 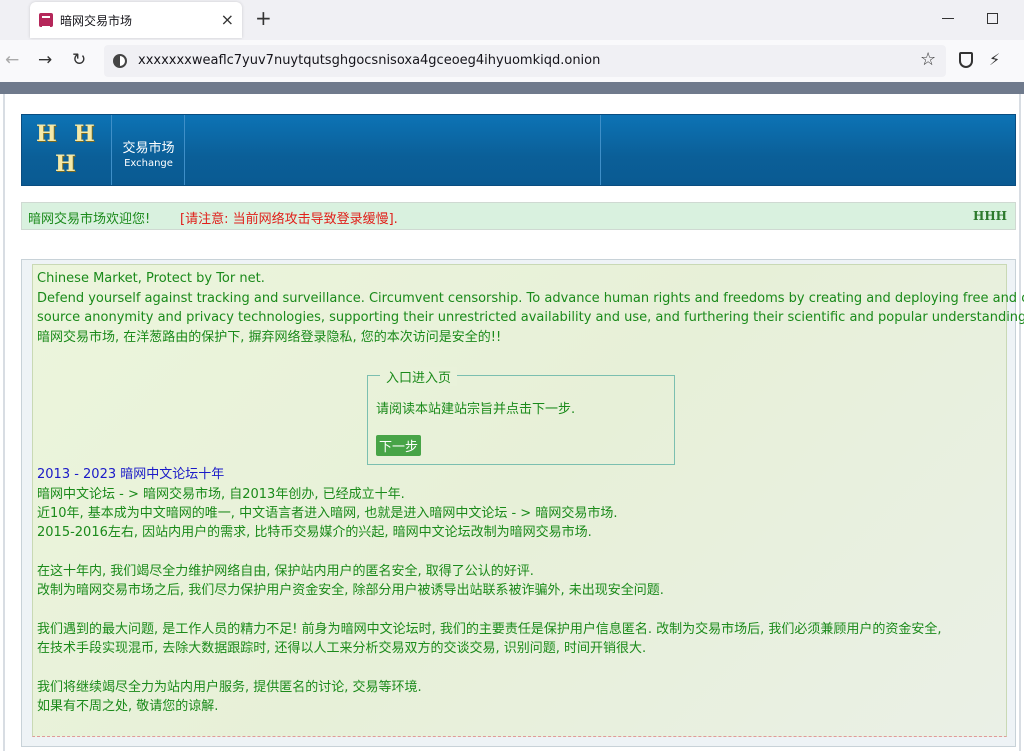 I want to click on shield-icon, so click(x=966, y=60).